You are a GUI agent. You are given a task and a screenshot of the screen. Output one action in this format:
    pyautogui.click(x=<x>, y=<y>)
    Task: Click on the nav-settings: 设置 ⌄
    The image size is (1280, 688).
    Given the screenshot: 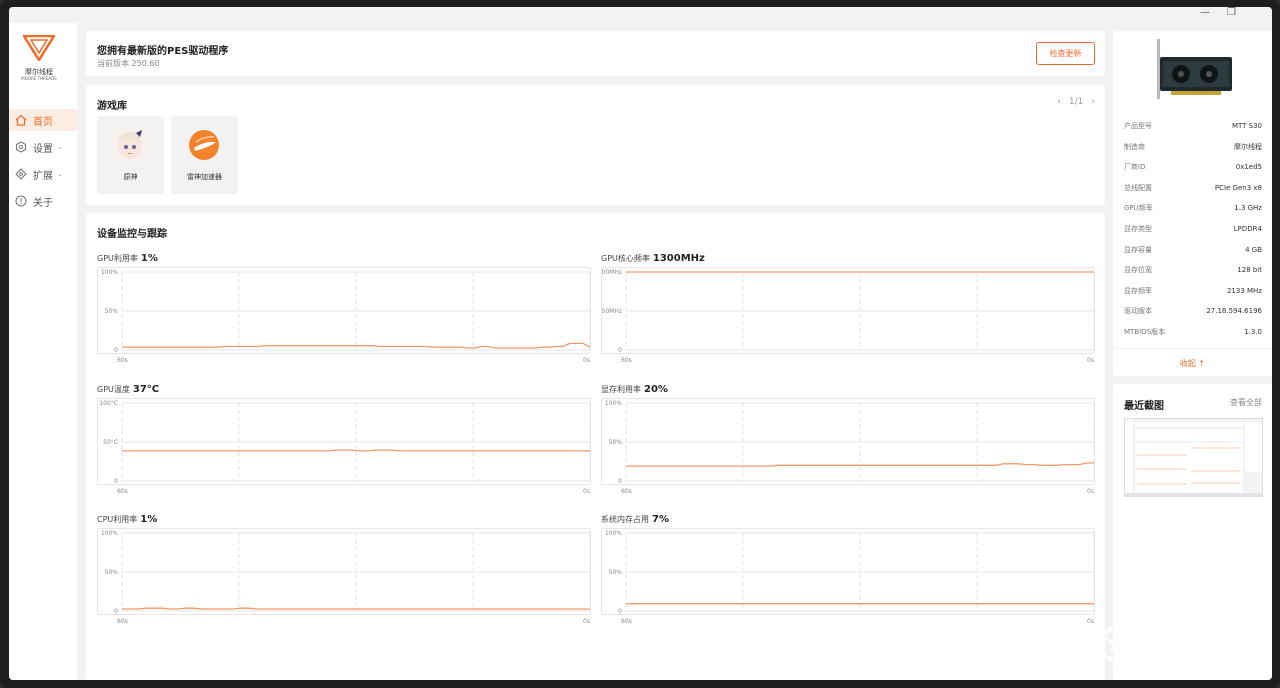 What is the action you would take?
    pyautogui.click(x=43, y=147)
    